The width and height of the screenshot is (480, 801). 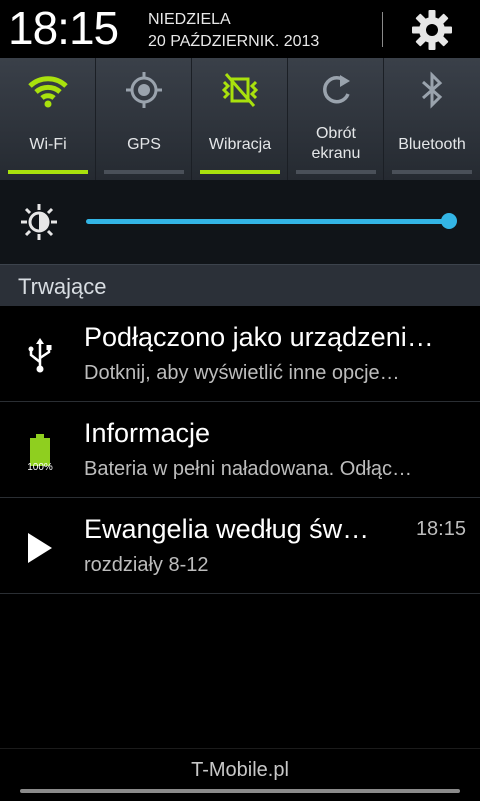 I want to click on clock: 18:15, so click(x=63, y=28).